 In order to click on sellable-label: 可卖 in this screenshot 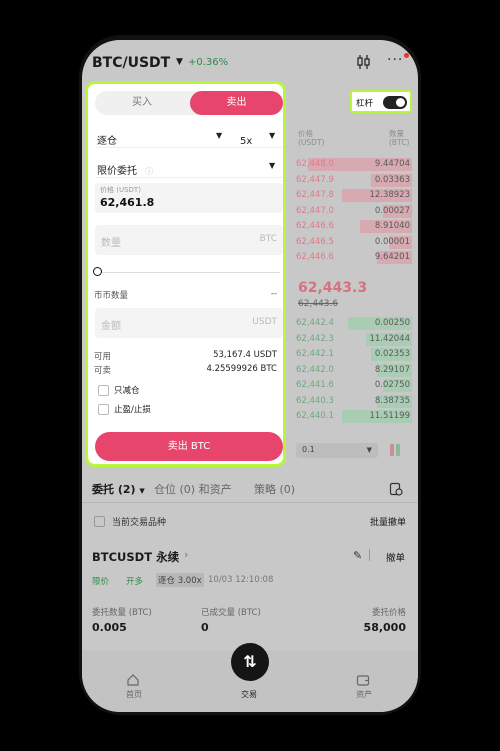, I will do `click(103, 371)`.